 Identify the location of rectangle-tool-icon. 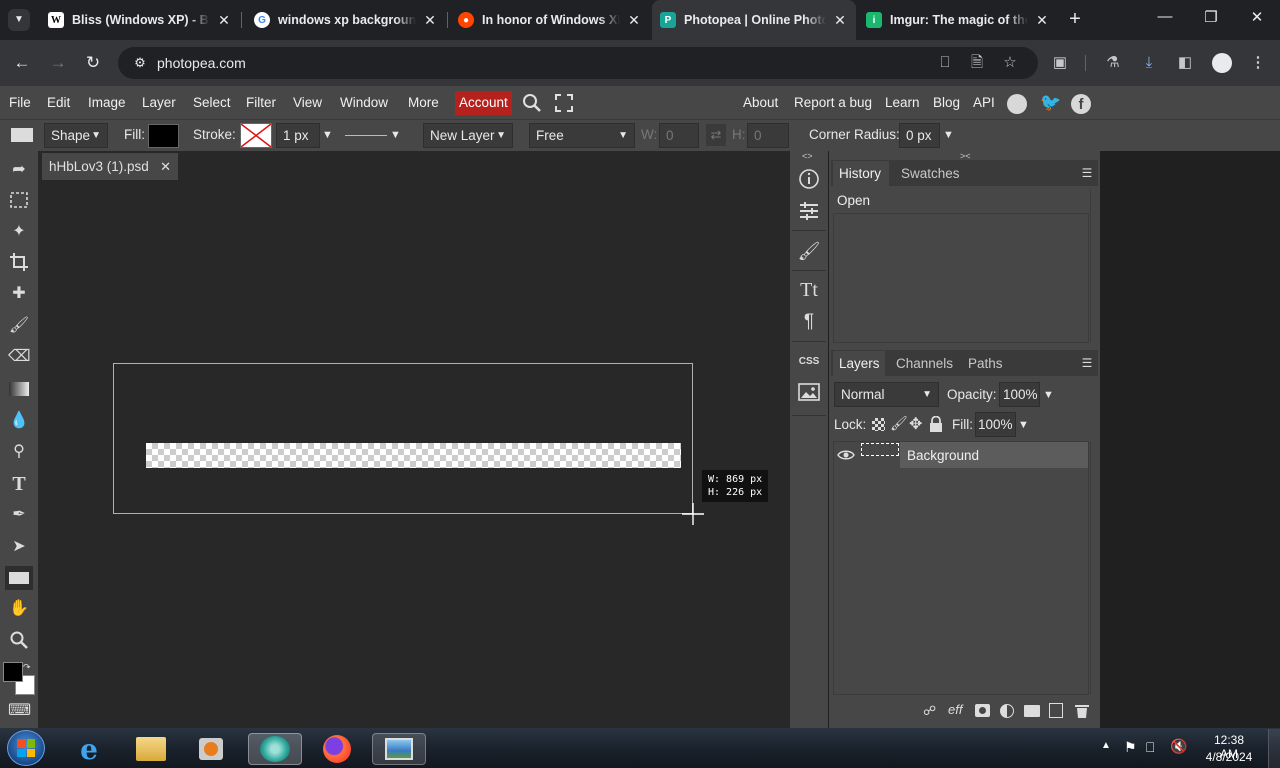
(19, 578).